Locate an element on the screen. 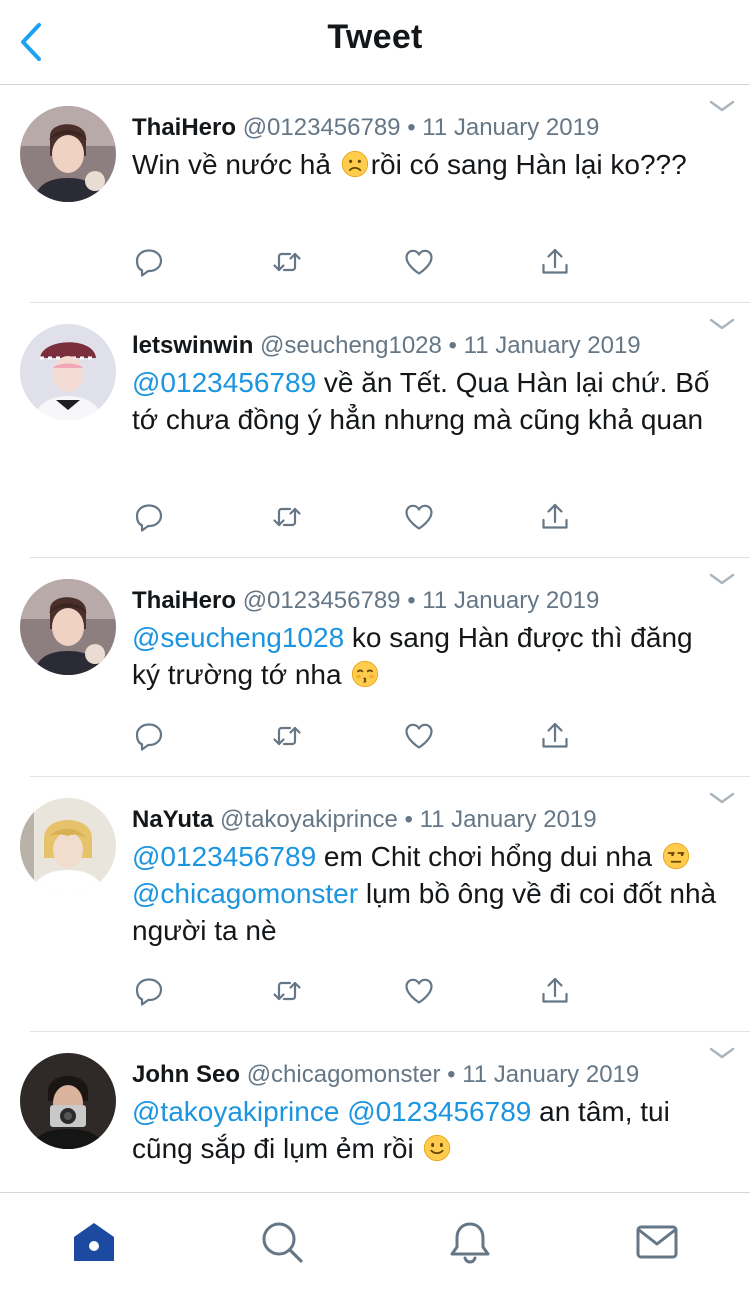 This screenshot has width=750, height=1290. tab-home is located at coordinates (94, 1242).